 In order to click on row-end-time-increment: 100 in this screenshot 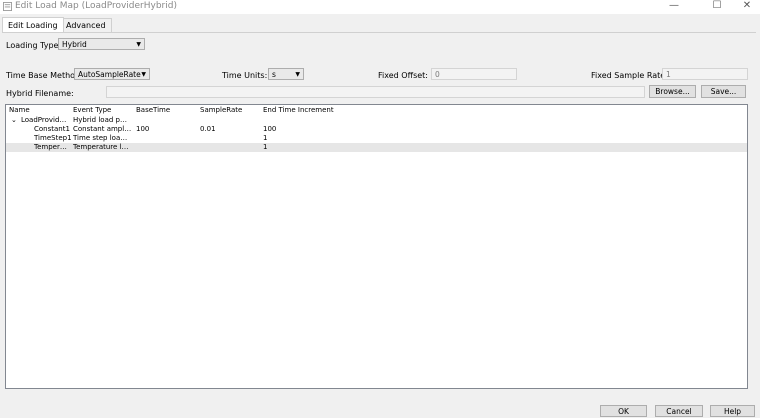, I will do `click(270, 129)`.